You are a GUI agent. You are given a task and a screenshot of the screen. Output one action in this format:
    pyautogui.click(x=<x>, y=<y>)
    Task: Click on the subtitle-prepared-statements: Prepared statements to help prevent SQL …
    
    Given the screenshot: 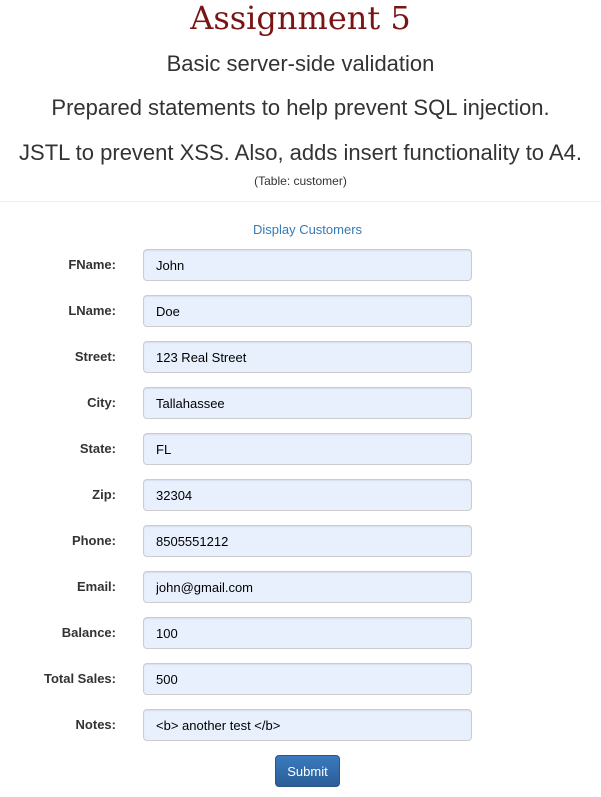 What is the action you would take?
    pyautogui.click(x=300, y=107)
    